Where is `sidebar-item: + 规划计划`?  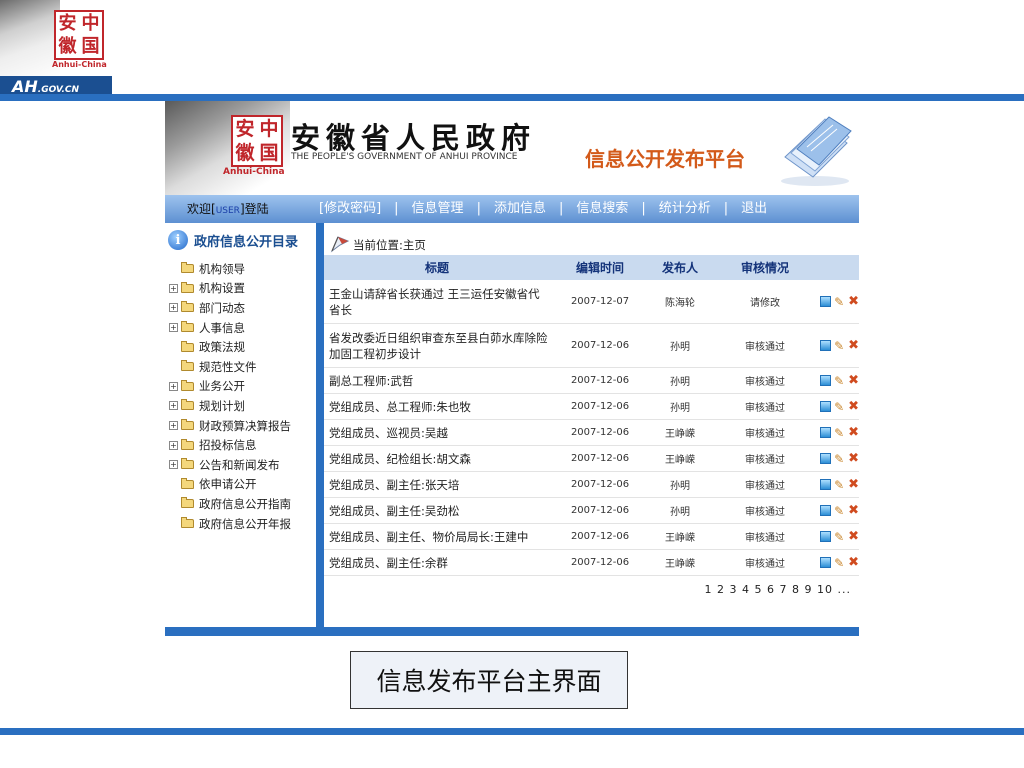 sidebar-item: + 规划计划 is located at coordinates (230, 406).